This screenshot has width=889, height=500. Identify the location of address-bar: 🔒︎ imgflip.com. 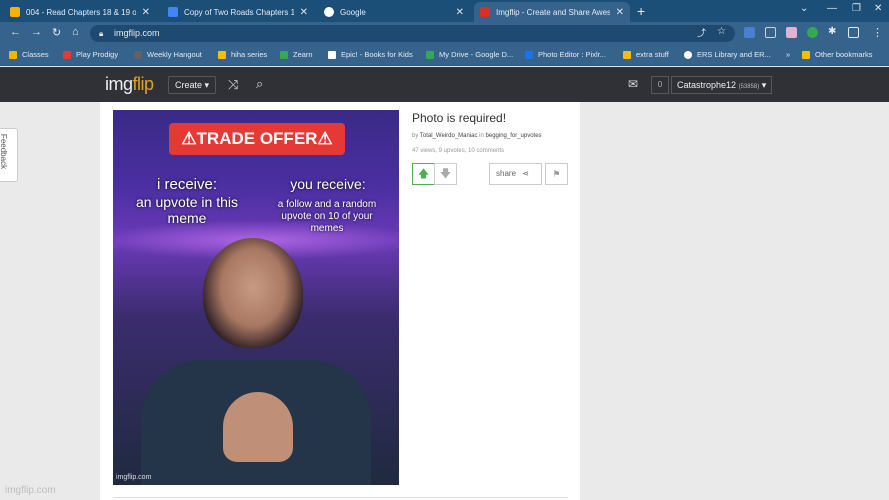
(412, 33).